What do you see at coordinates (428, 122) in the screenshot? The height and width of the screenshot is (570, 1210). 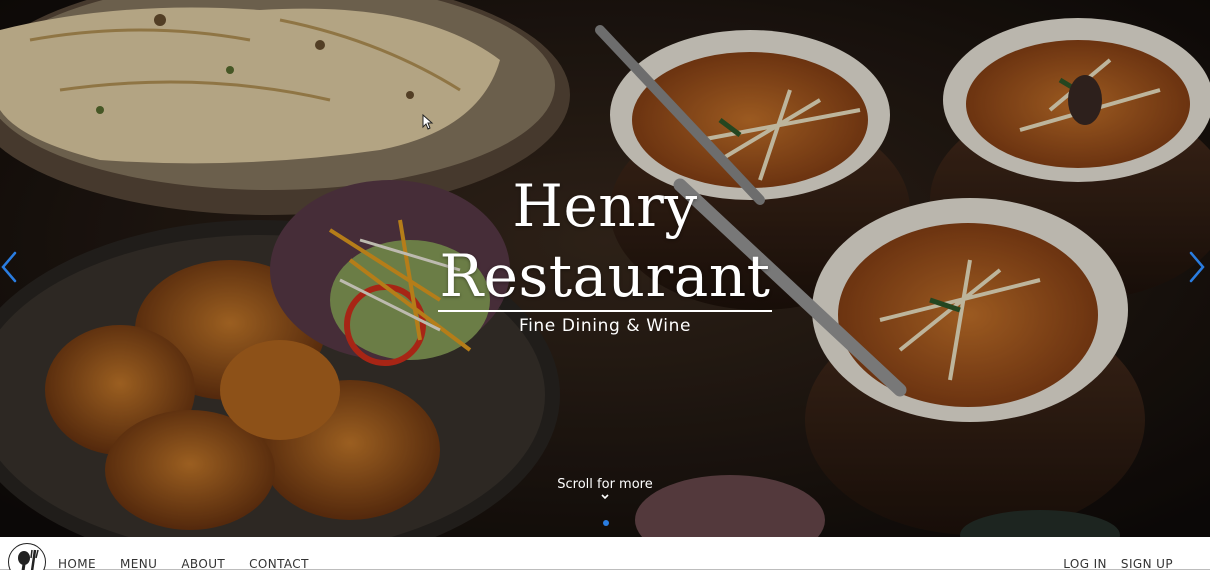 I see `mouse-cursor-icon` at bounding box center [428, 122].